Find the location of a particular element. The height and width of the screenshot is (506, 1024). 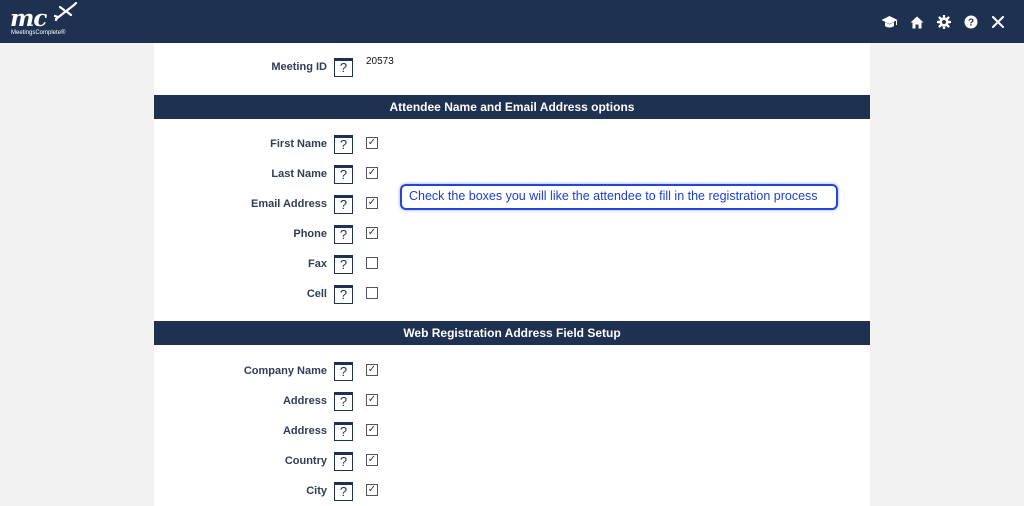

home-icon is located at coordinates (916, 22).